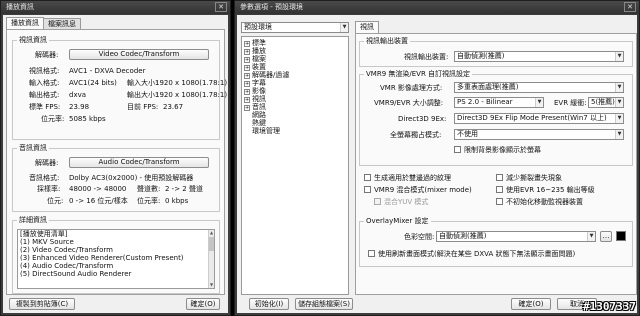  I want to click on evr-buffer-label: EVR 緩衝:, so click(570, 103).